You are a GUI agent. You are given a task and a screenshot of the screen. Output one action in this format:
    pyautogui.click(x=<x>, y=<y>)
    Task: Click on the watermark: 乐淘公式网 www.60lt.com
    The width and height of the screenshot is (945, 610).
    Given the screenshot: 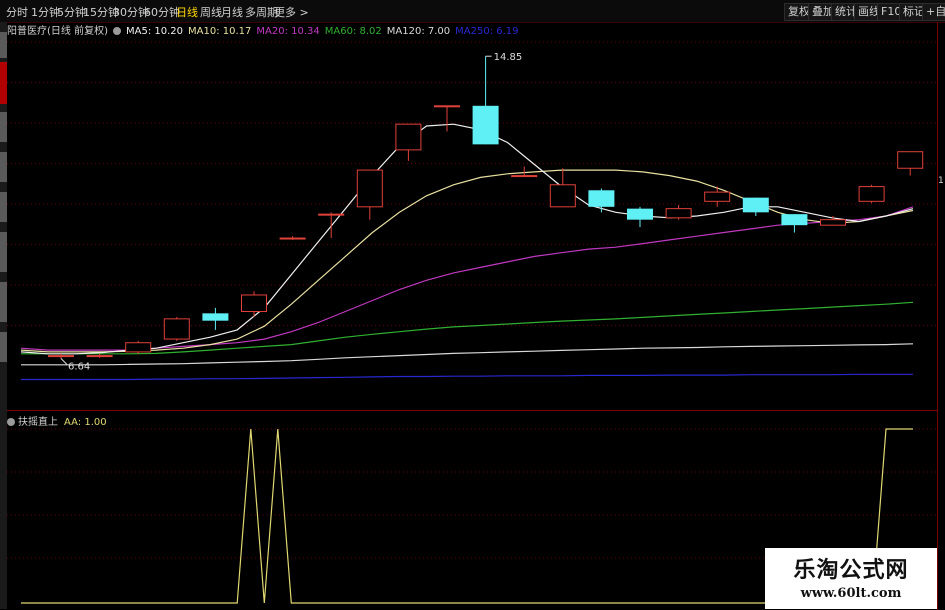 What is the action you would take?
    pyautogui.click(x=851, y=578)
    